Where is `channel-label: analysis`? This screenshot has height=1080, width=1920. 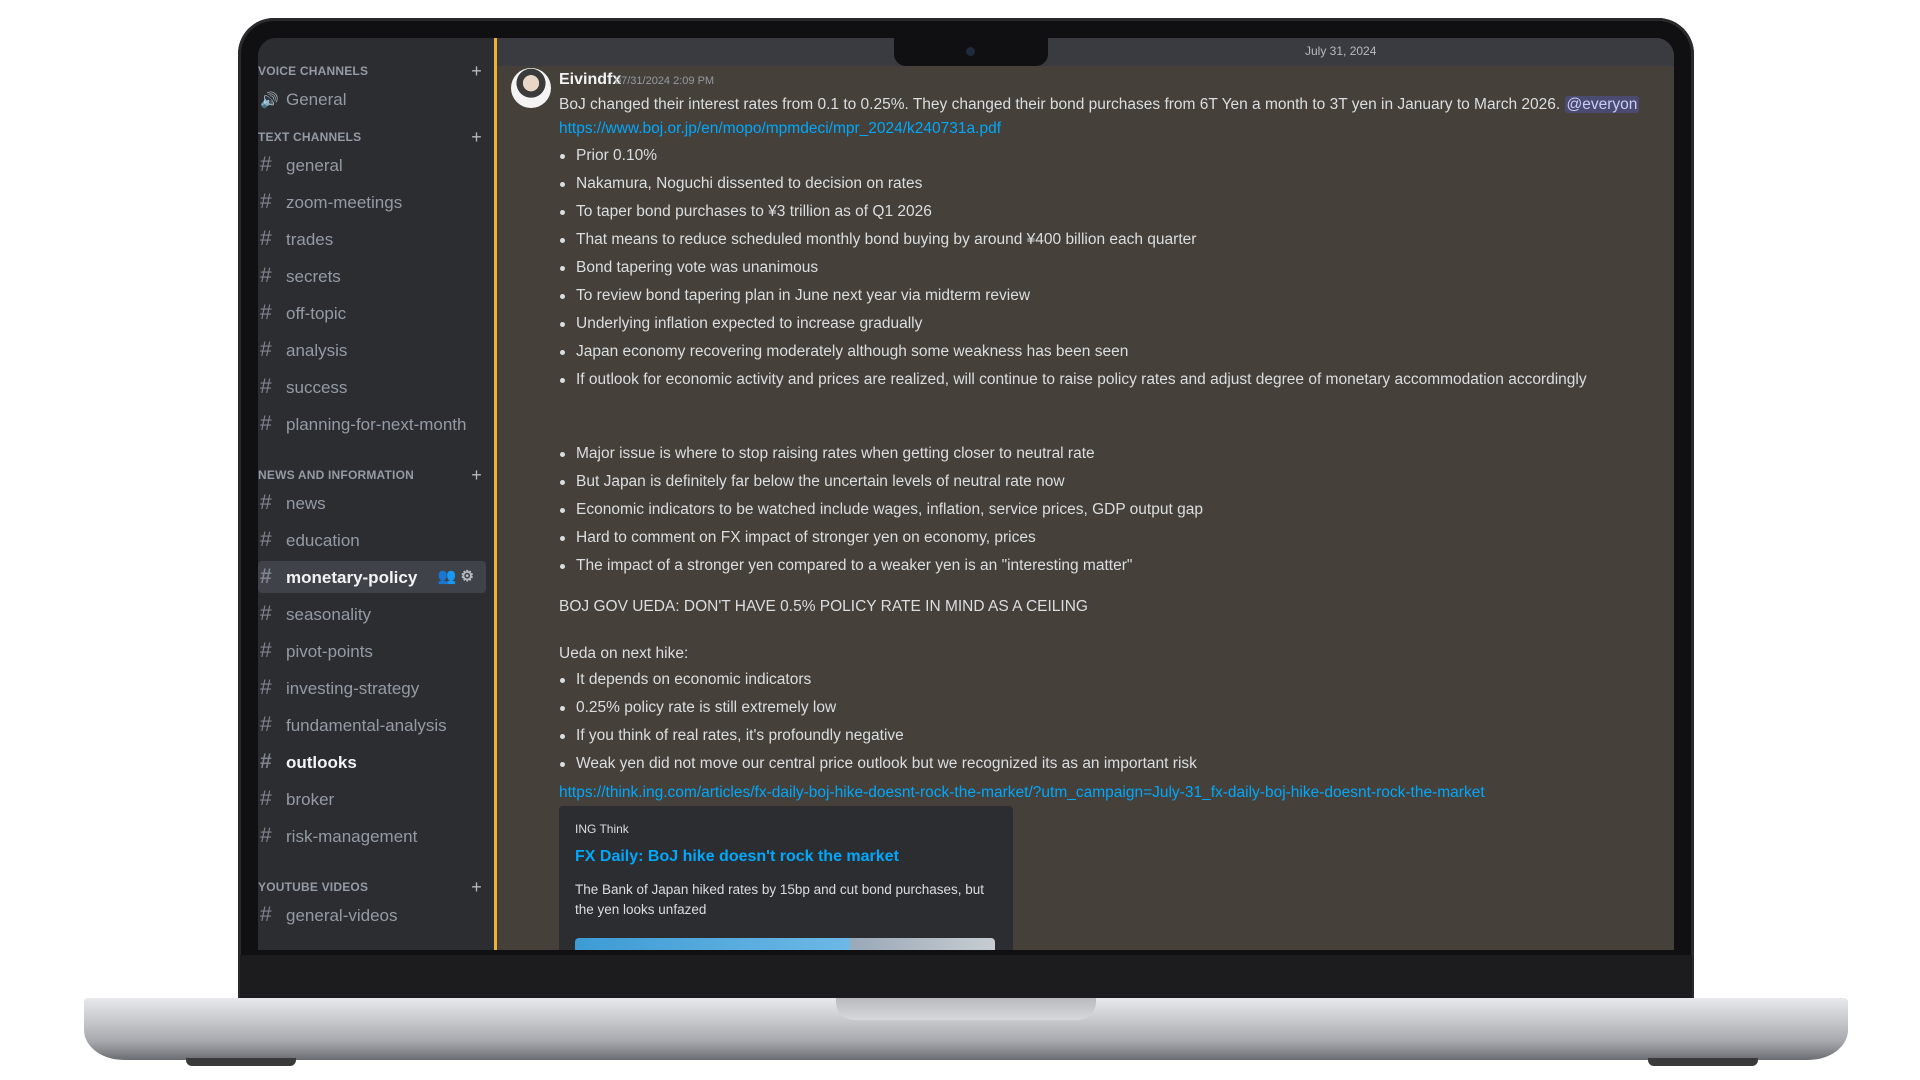 channel-label: analysis is located at coordinates (317, 350).